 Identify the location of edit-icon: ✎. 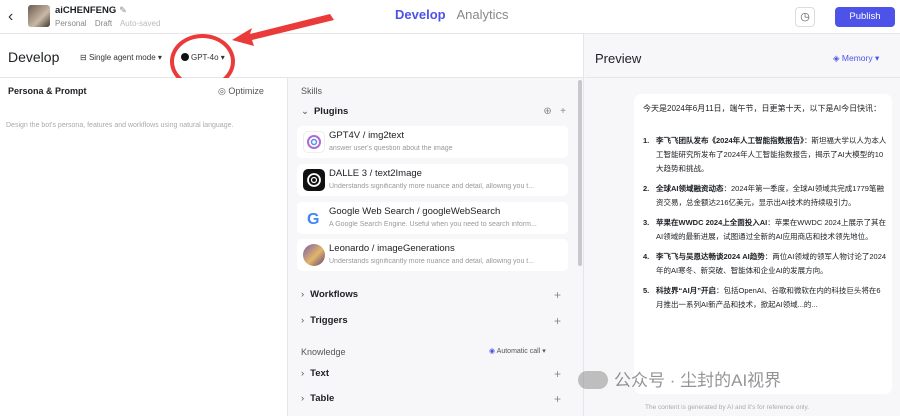
(123, 10).